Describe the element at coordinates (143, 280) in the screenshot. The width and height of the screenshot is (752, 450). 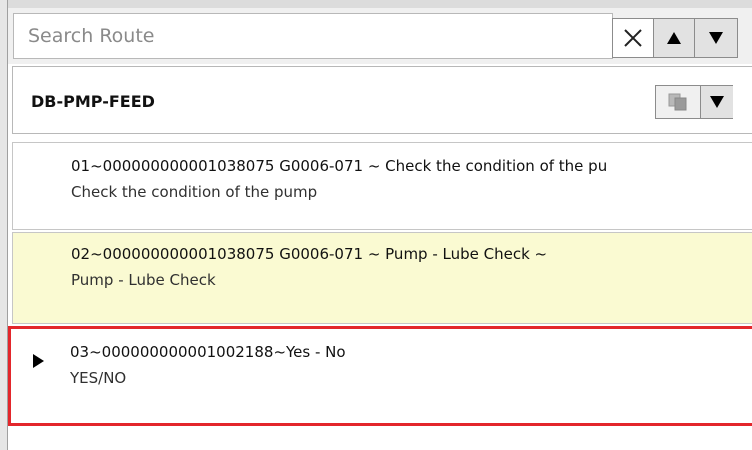
I see `step-subtitle: Pump - Lube Check` at that location.